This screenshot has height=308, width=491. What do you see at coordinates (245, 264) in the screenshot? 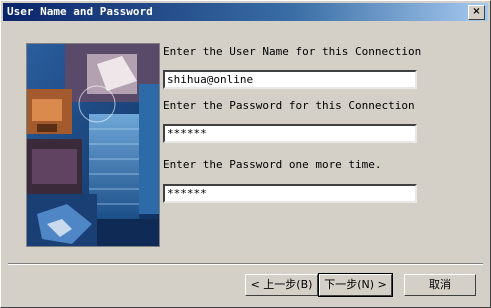
I see `separator` at bounding box center [245, 264].